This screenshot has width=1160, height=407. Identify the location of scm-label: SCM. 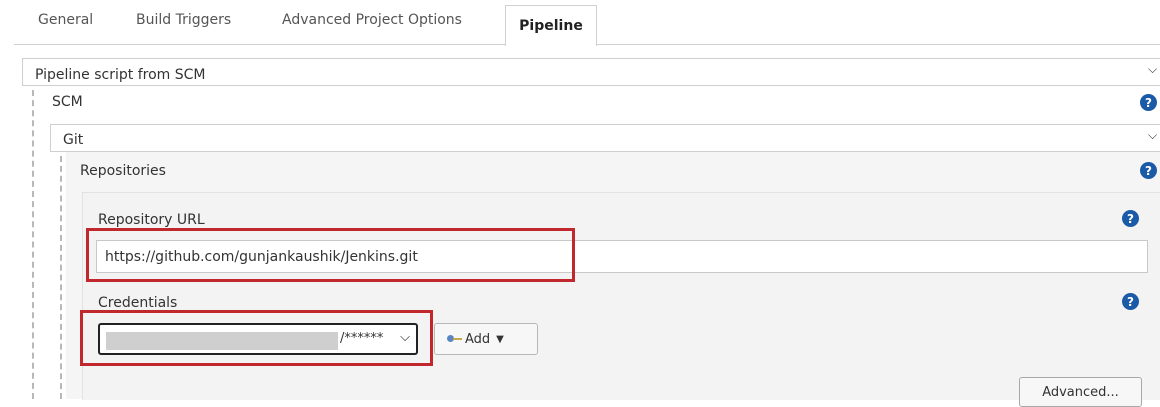
(67, 102).